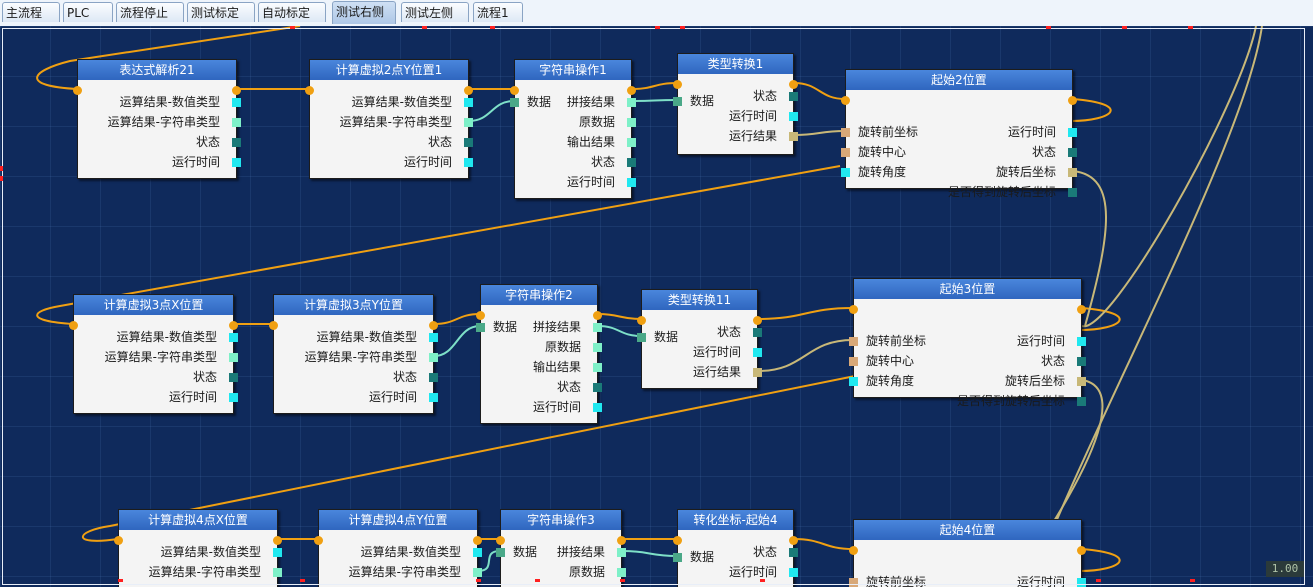 This screenshot has height=587, width=1313. What do you see at coordinates (31, 12) in the screenshot?
I see `tab-0: 主流程` at bounding box center [31, 12].